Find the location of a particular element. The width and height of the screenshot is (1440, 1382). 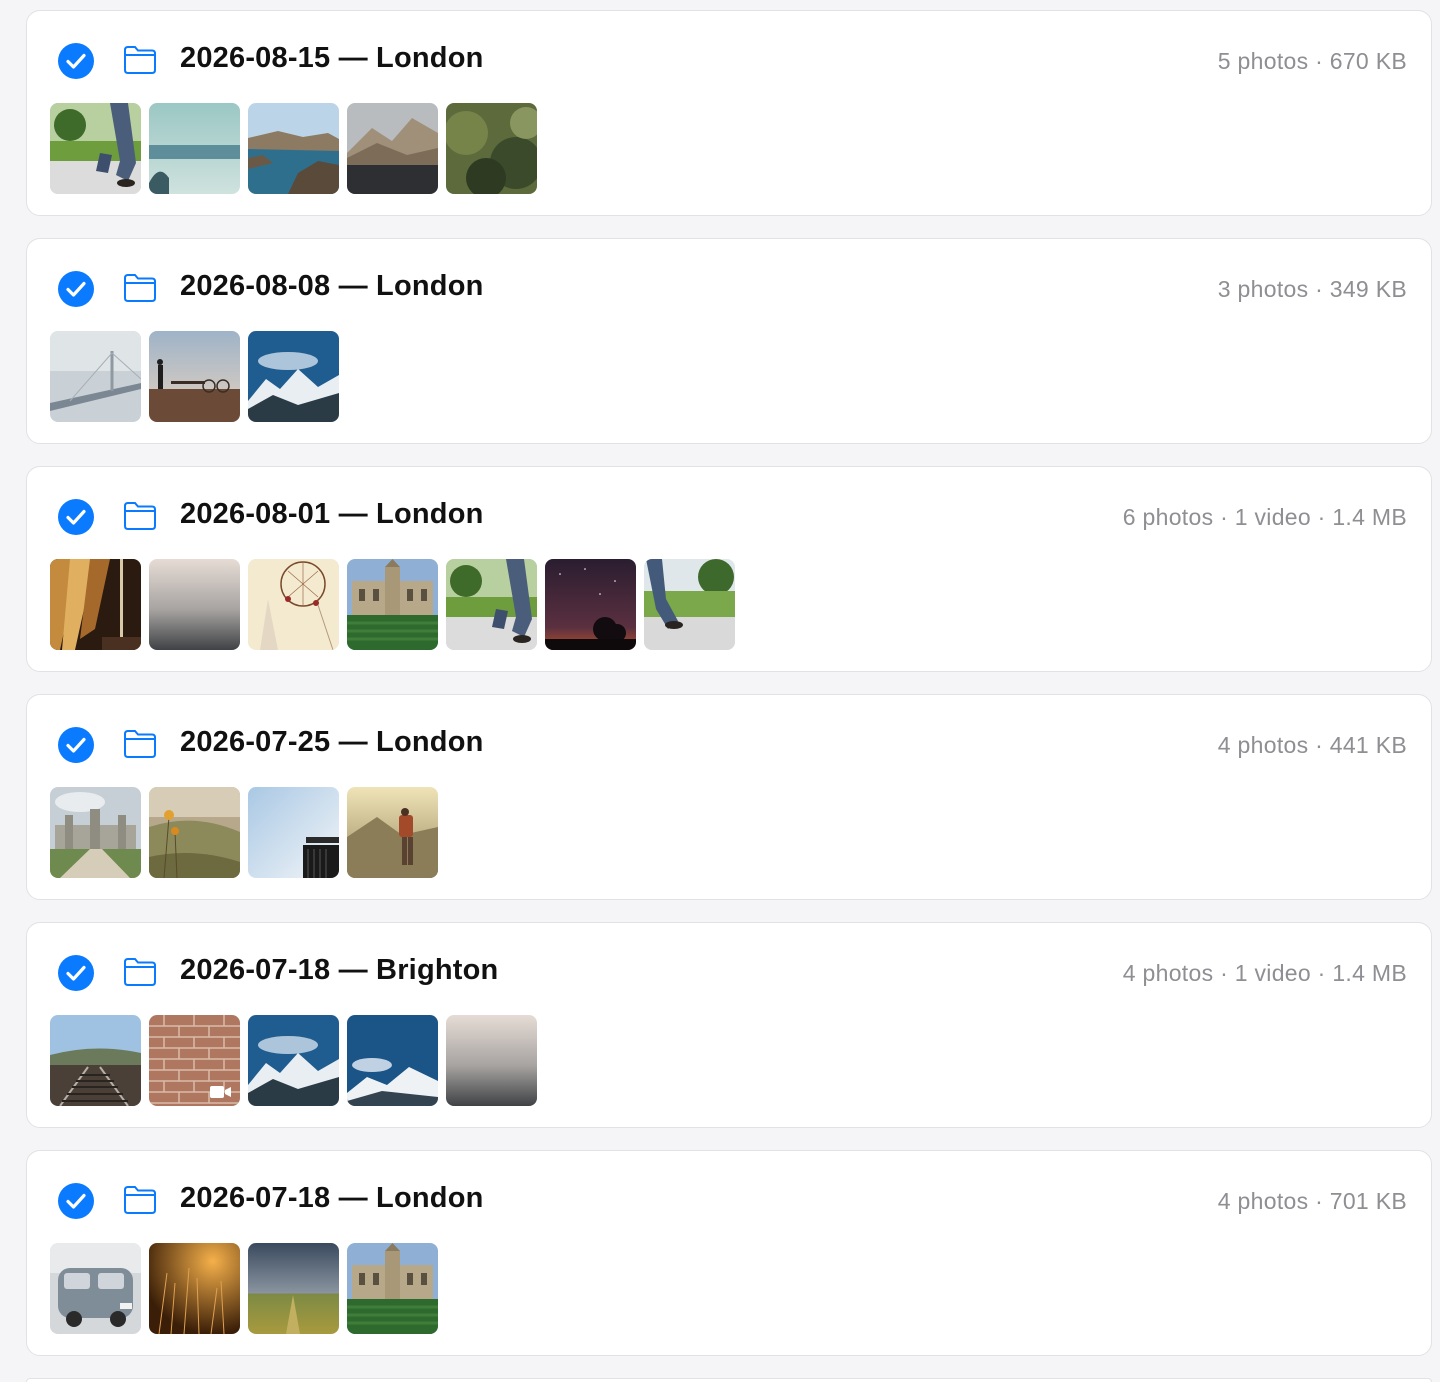

photo-thumbnail-teal-ocean is located at coordinates (194, 148).